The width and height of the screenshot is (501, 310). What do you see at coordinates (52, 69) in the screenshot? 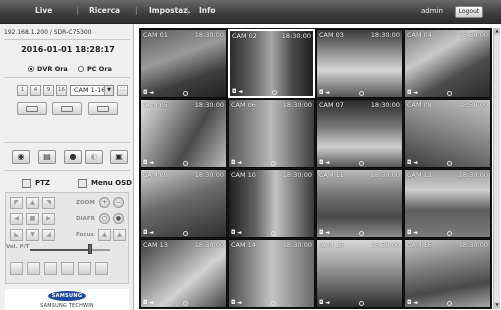
I see `radio-dvr-label: DVR Ora` at bounding box center [52, 69].